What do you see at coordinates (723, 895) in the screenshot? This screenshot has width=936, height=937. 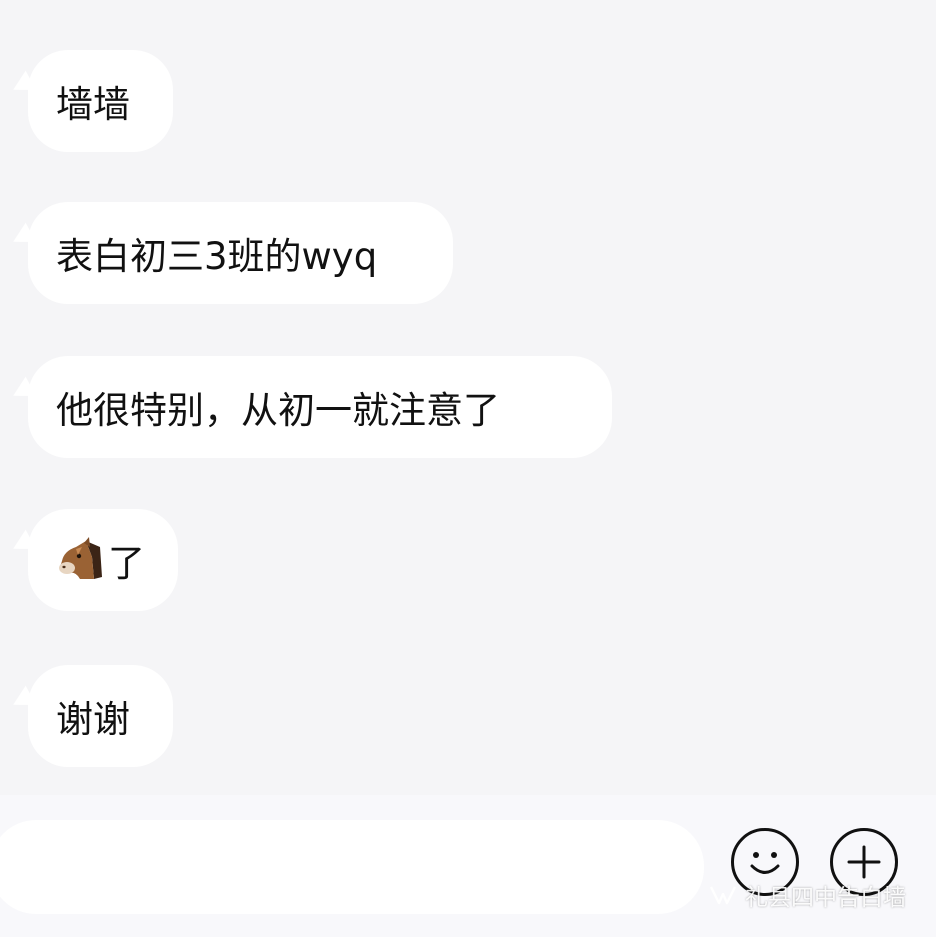 I see `wechat-channels-icon` at bounding box center [723, 895].